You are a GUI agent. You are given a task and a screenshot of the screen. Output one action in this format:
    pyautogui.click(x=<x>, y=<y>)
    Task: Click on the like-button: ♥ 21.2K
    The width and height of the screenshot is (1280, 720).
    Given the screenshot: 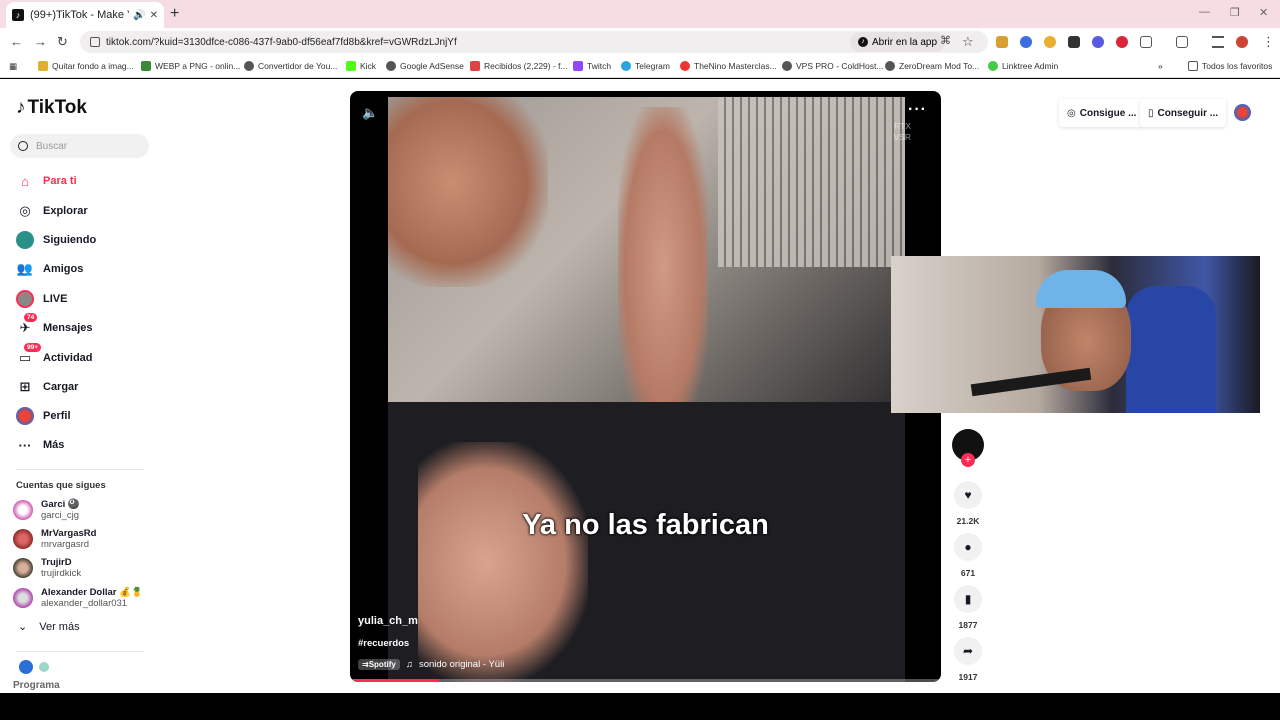 What is the action you would take?
    pyautogui.click(x=968, y=503)
    